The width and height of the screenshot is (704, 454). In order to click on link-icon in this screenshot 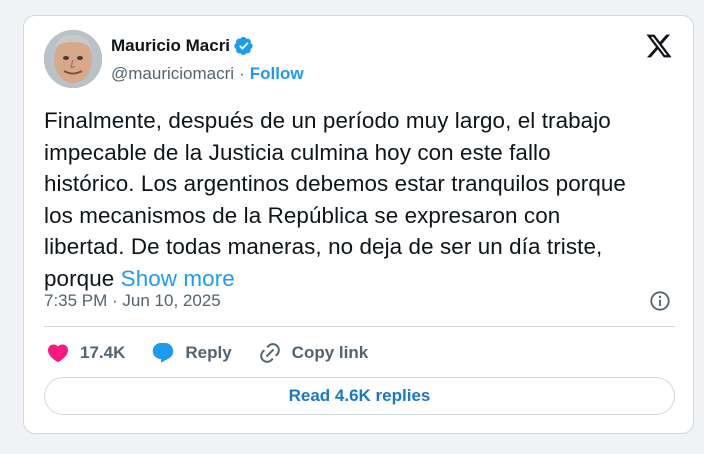, I will do `click(269, 353)`.